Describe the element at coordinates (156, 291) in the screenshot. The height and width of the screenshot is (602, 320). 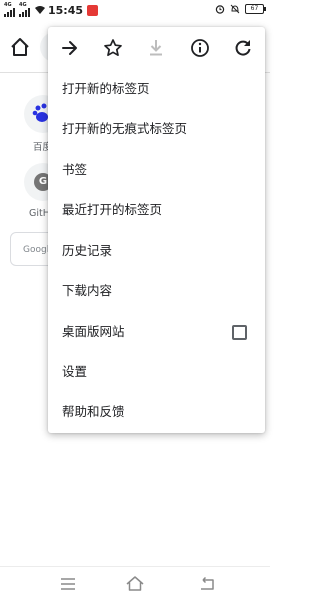
I see `menu-item-downloads: 下载内容` at that location.